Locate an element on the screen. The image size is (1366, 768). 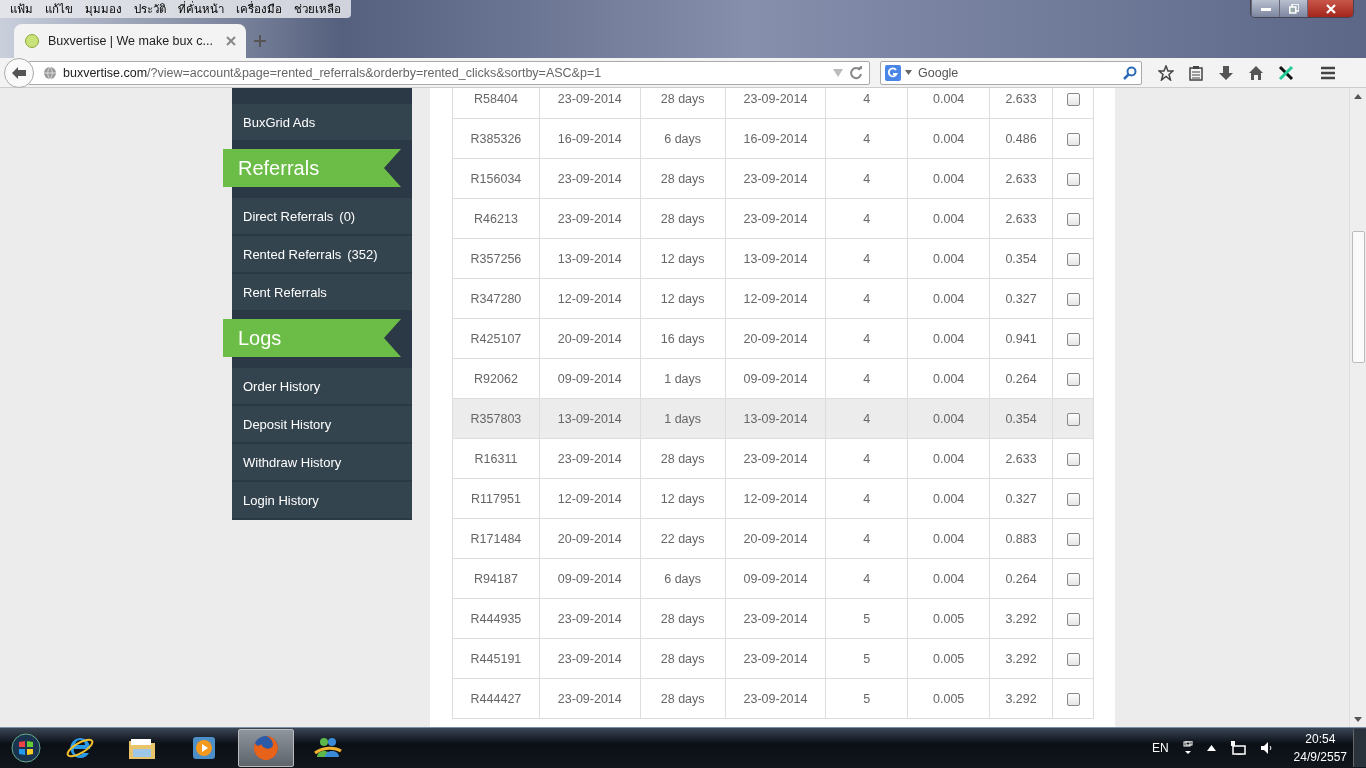
network-icon is located at coordinates (1237, 748).